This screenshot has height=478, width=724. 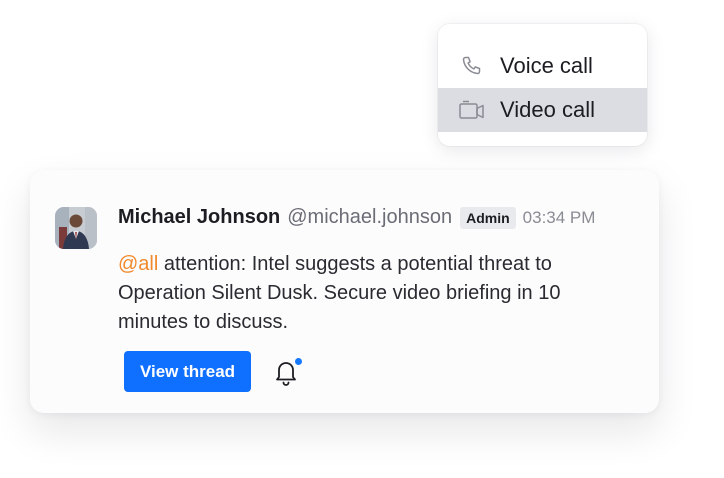 I want to click on notification-bell, so click(x=288, y=374).